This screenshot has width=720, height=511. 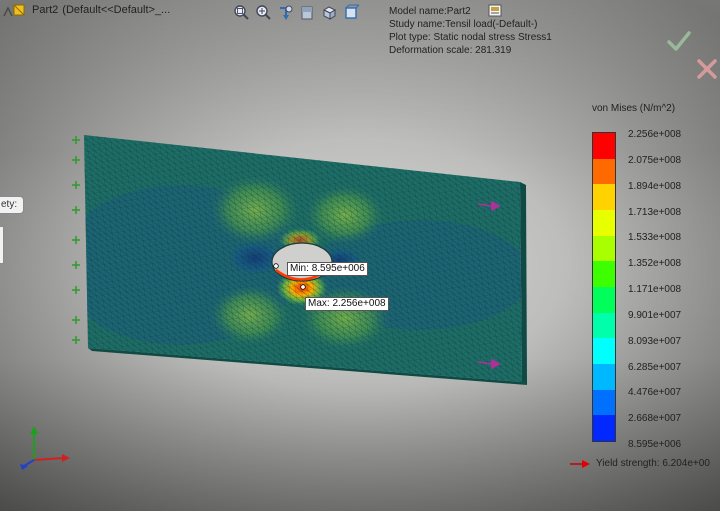 I want to click on legend-tick-label: 6.285e+007, so click(x=655, y=367).